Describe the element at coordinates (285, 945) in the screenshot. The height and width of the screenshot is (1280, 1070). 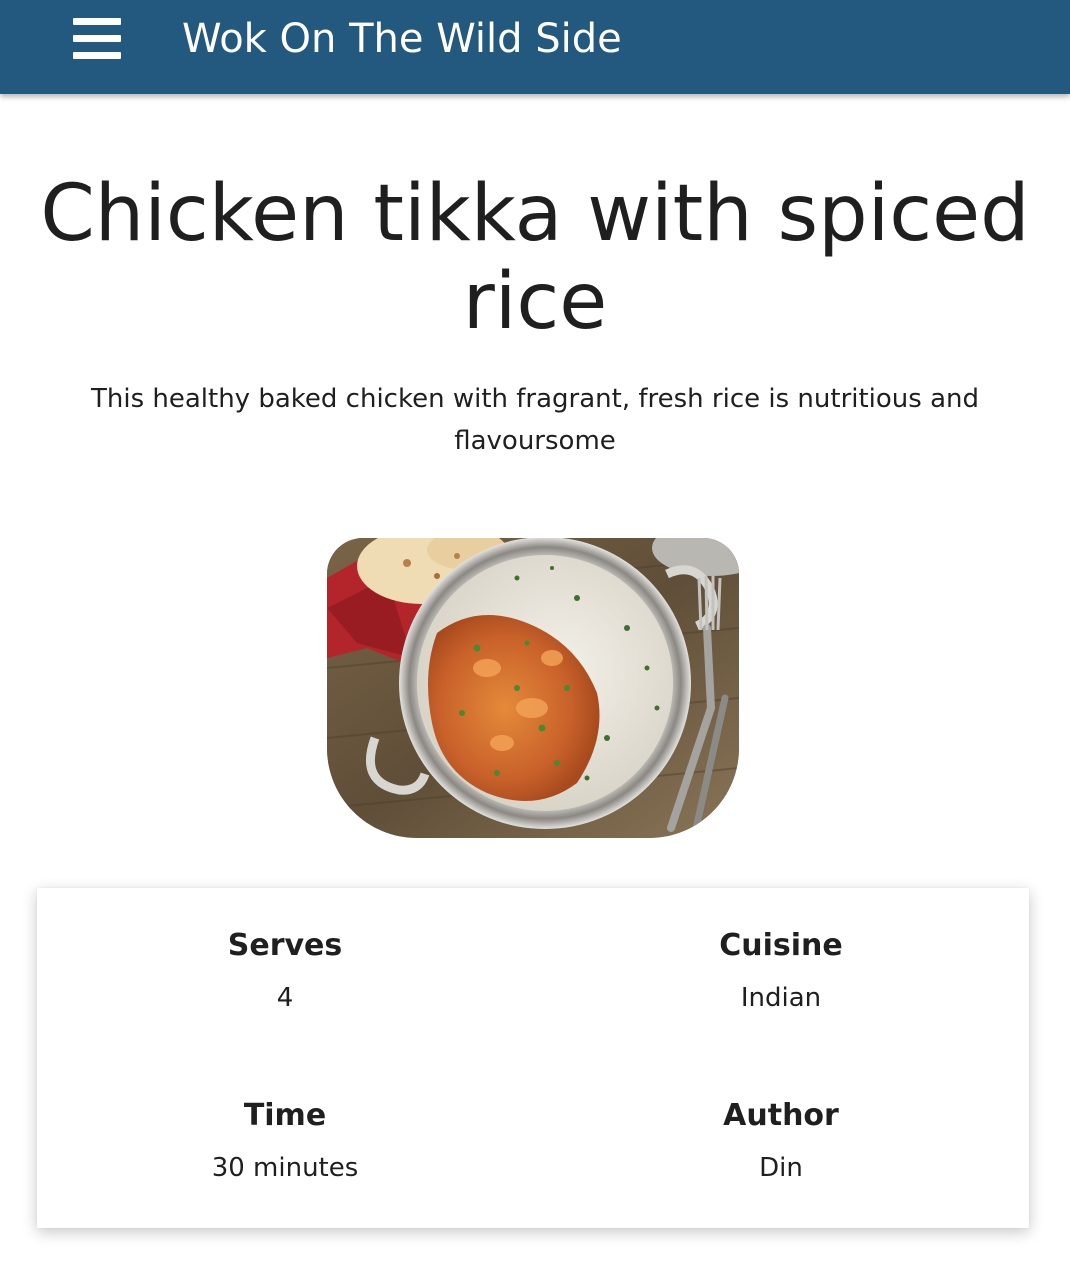
I see `detail-label: Serves` at that location.